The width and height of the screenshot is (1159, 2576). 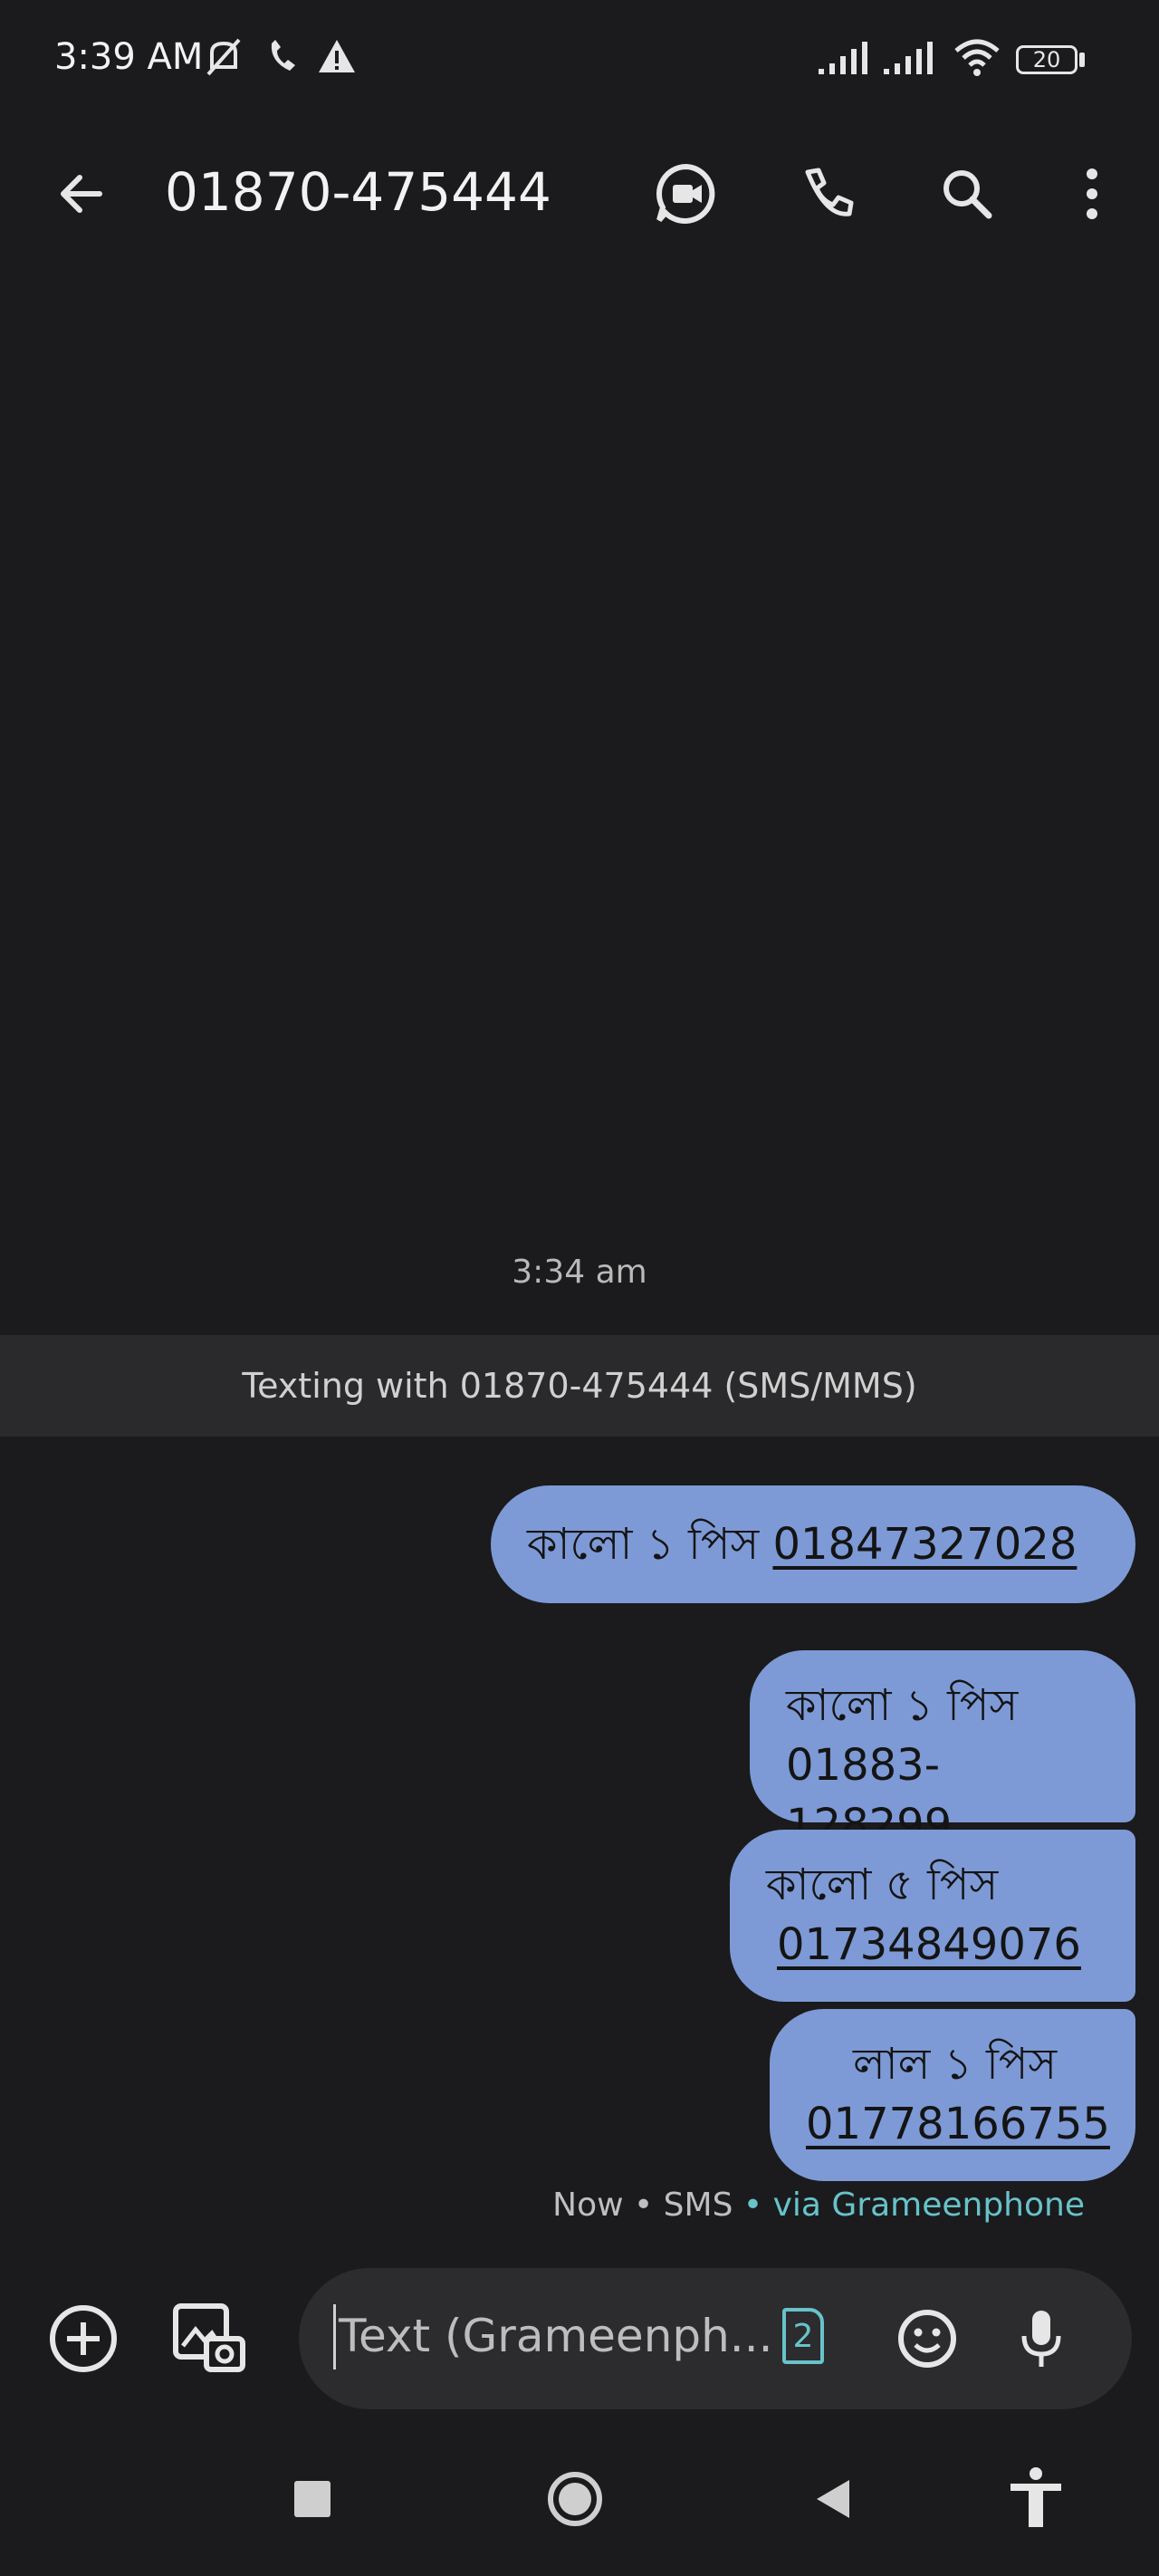 I want to click on message-composer: Text (Grameenph... 2, so click(x=715, y=2338).